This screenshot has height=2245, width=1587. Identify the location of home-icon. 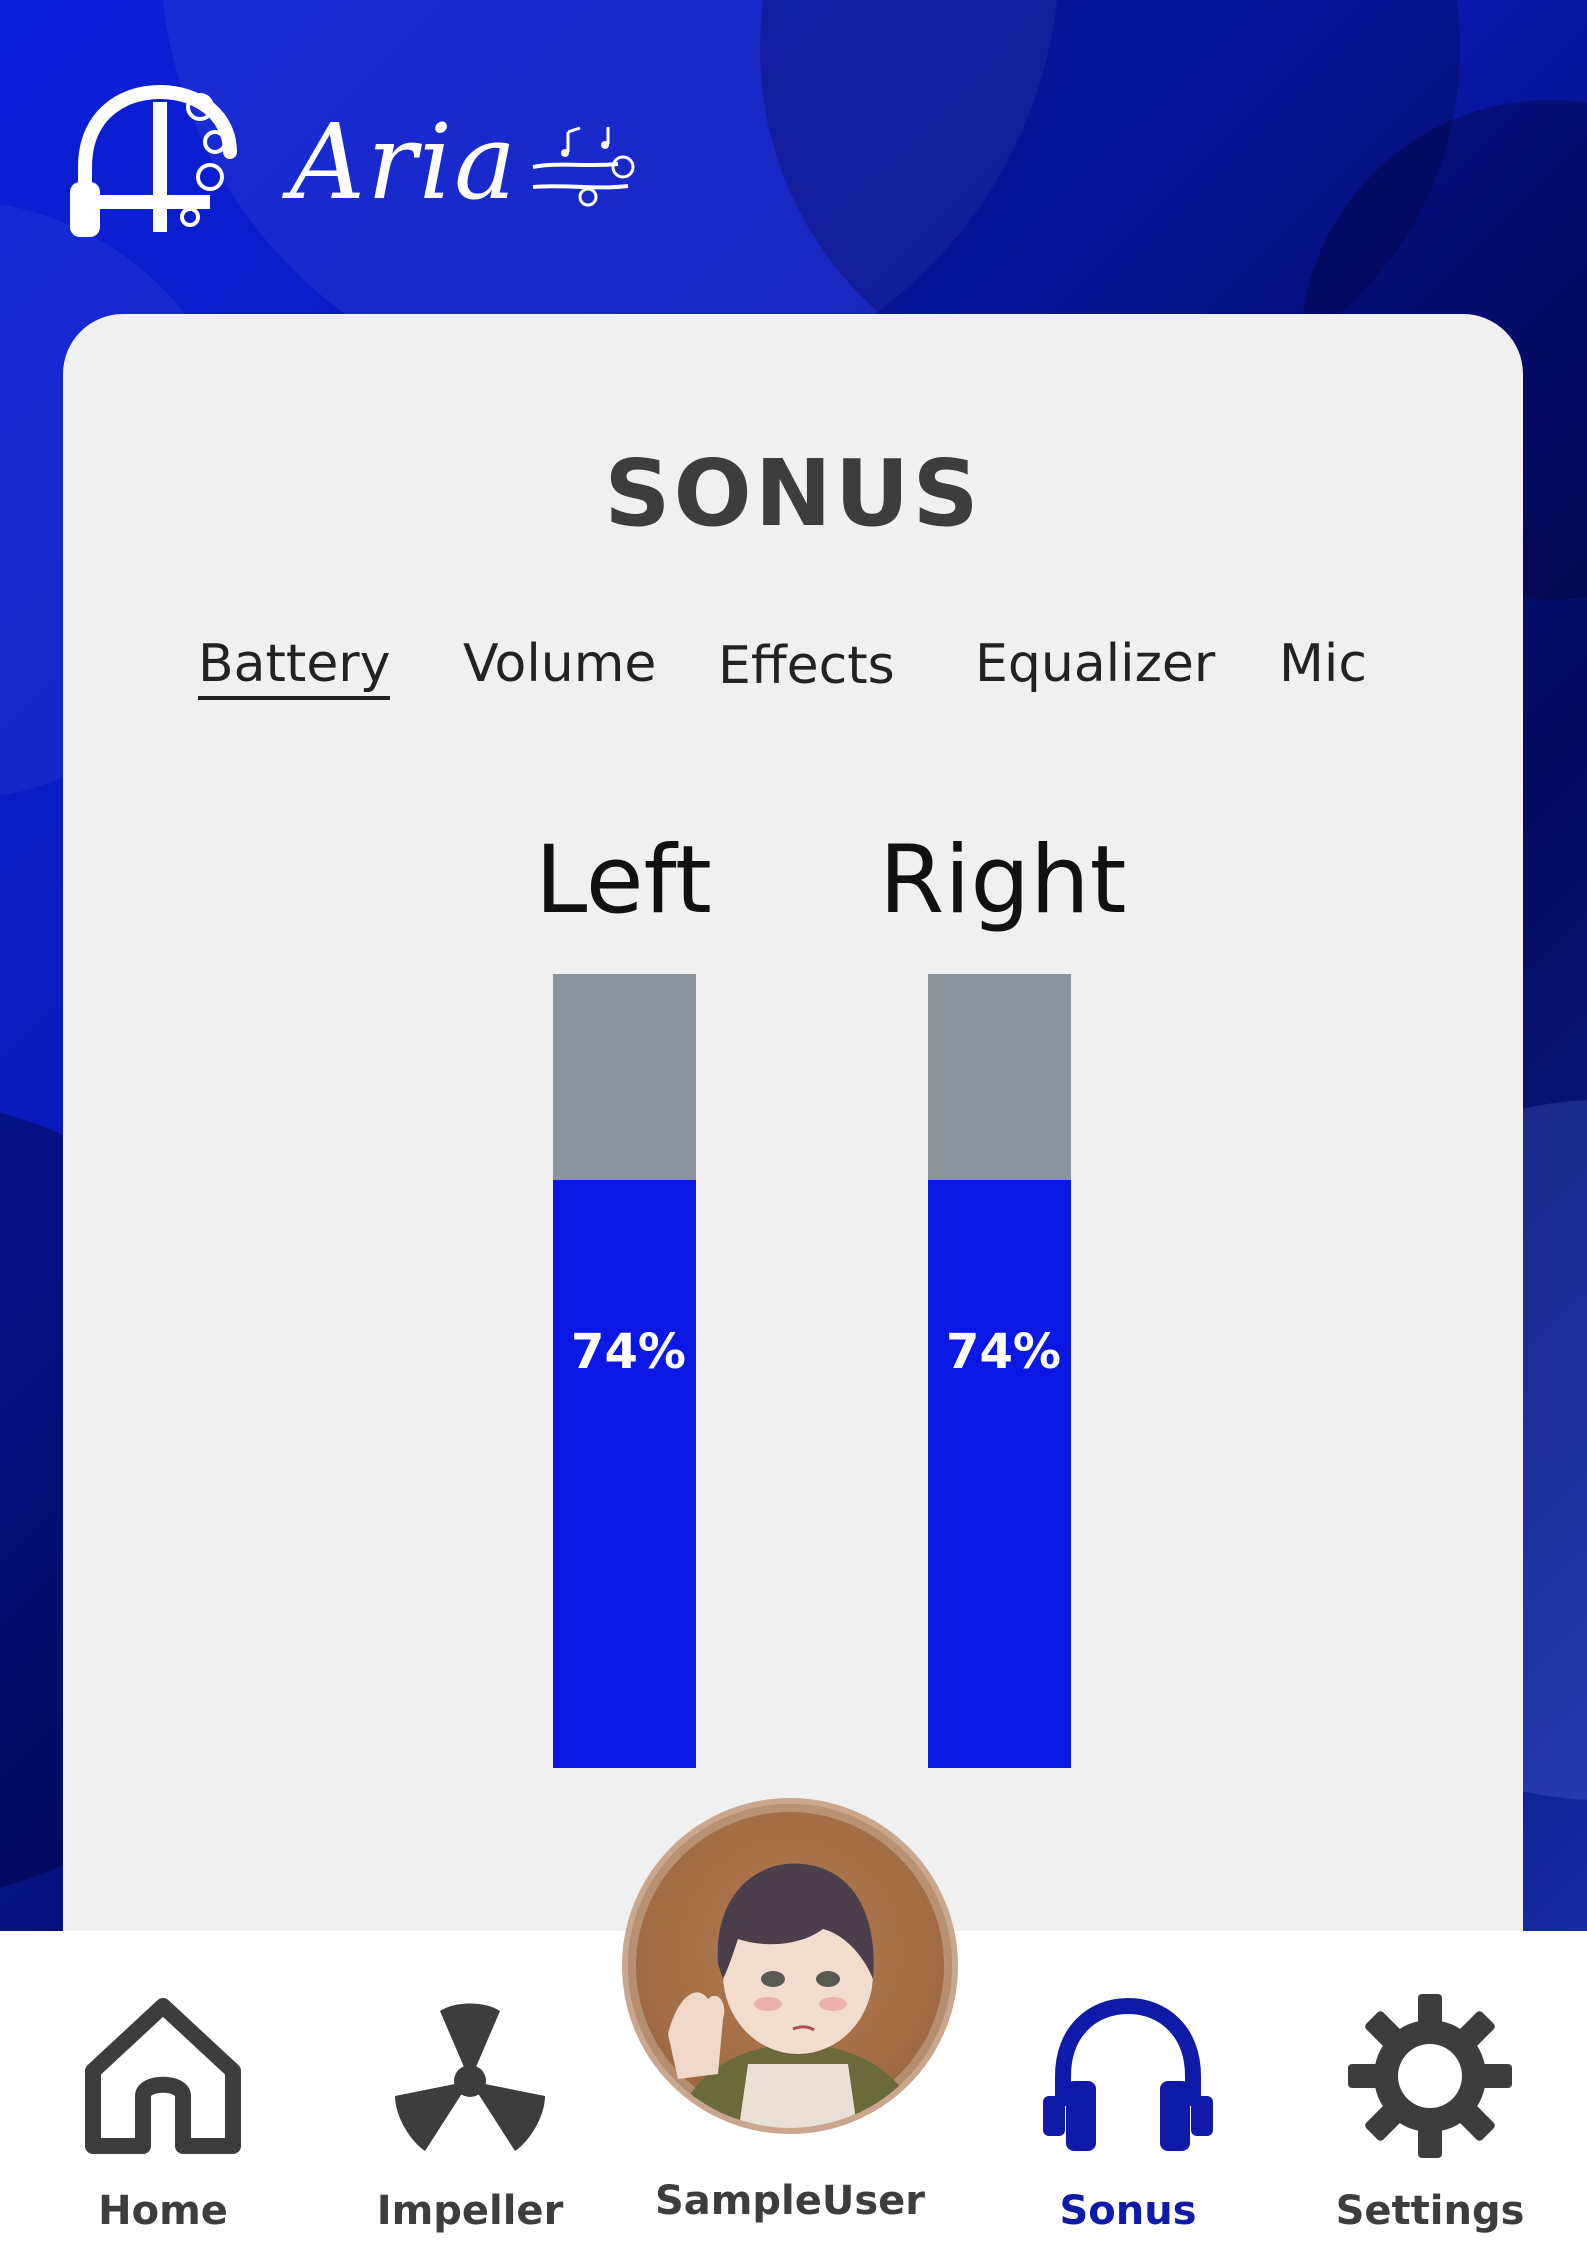
(163, 2076).